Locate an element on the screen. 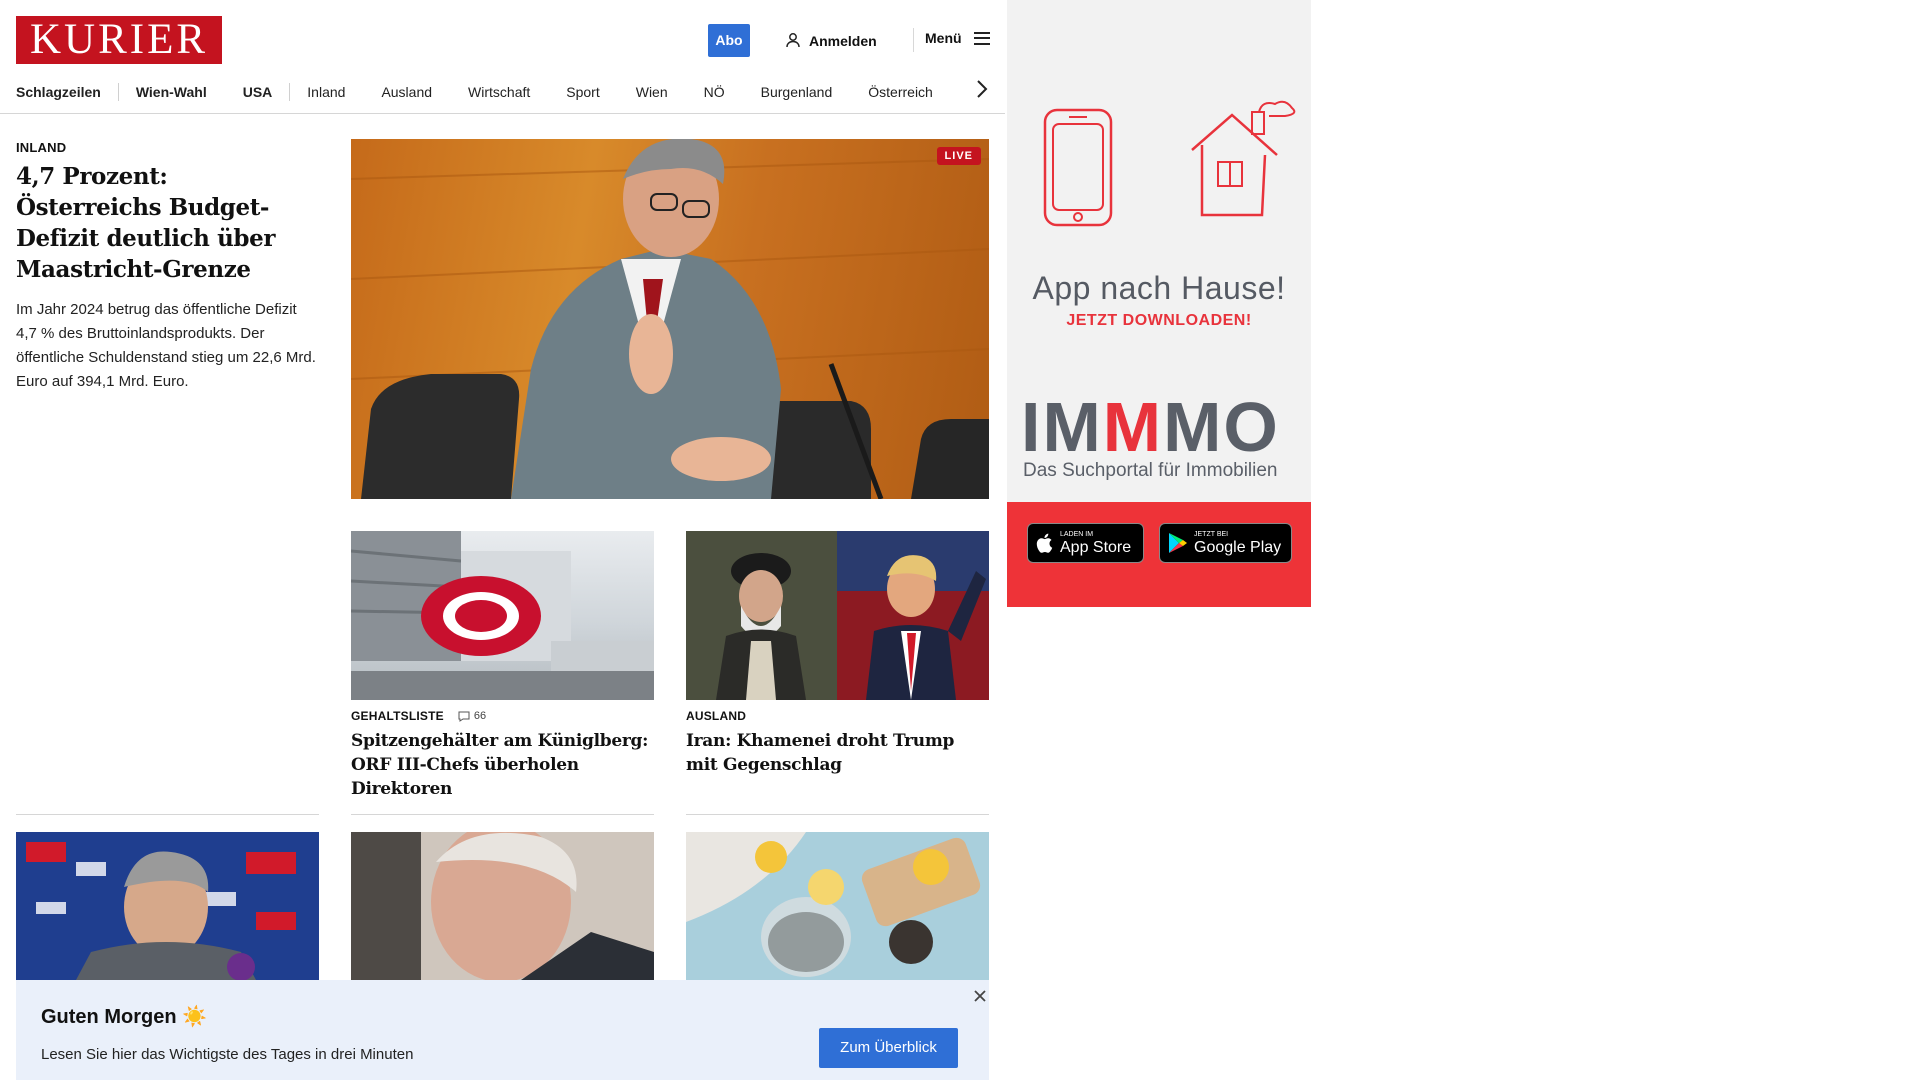 The image size is (1920, 1080). card-kicker: GEHALTSLISTE is located at coordinates (397, 716).